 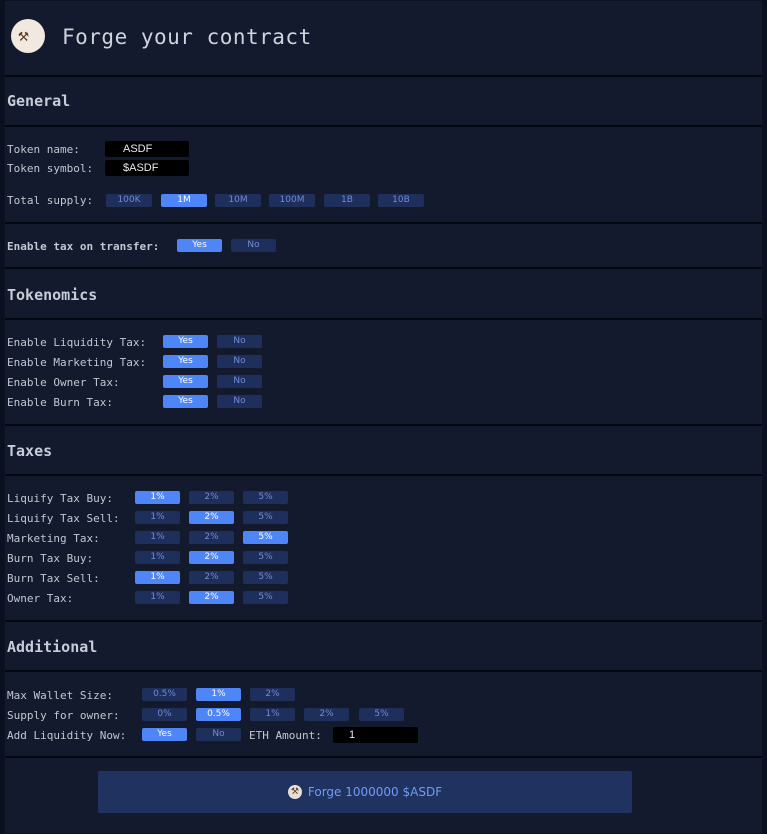 I want to click on section-title-tokenomics: Tokenomics, so click(x=52, y=295).